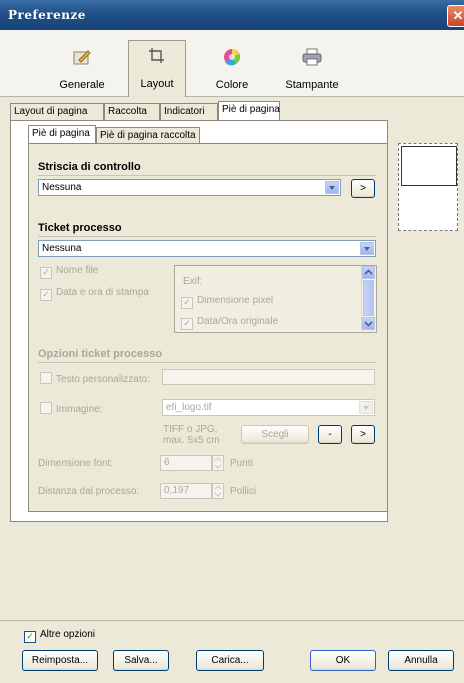 The width and height of the screenshot is (464, 683). What do you see at coordinates (62, 248) in the screenshot?
I see `ticket-value: Nessuna` at bounding box center [62, 248].